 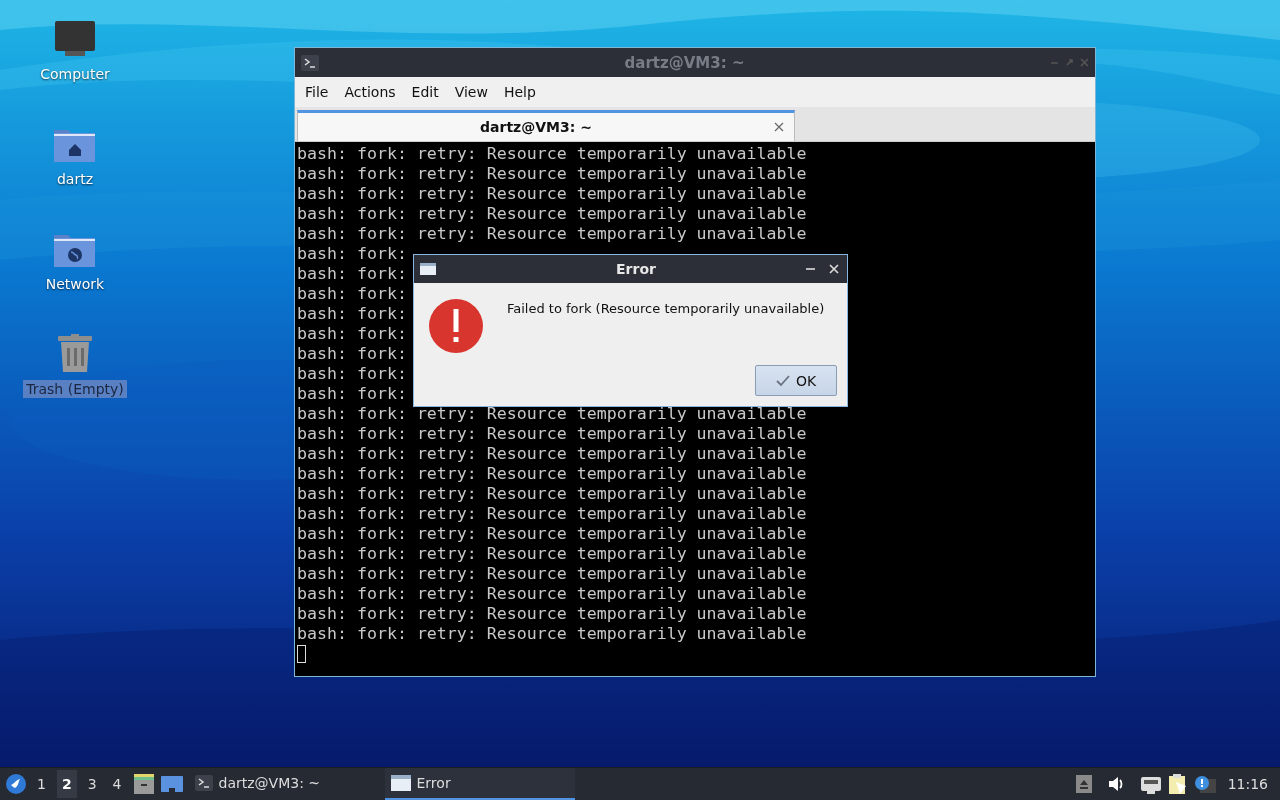 I want to click on trash-icon, so click(x=75, y=353).